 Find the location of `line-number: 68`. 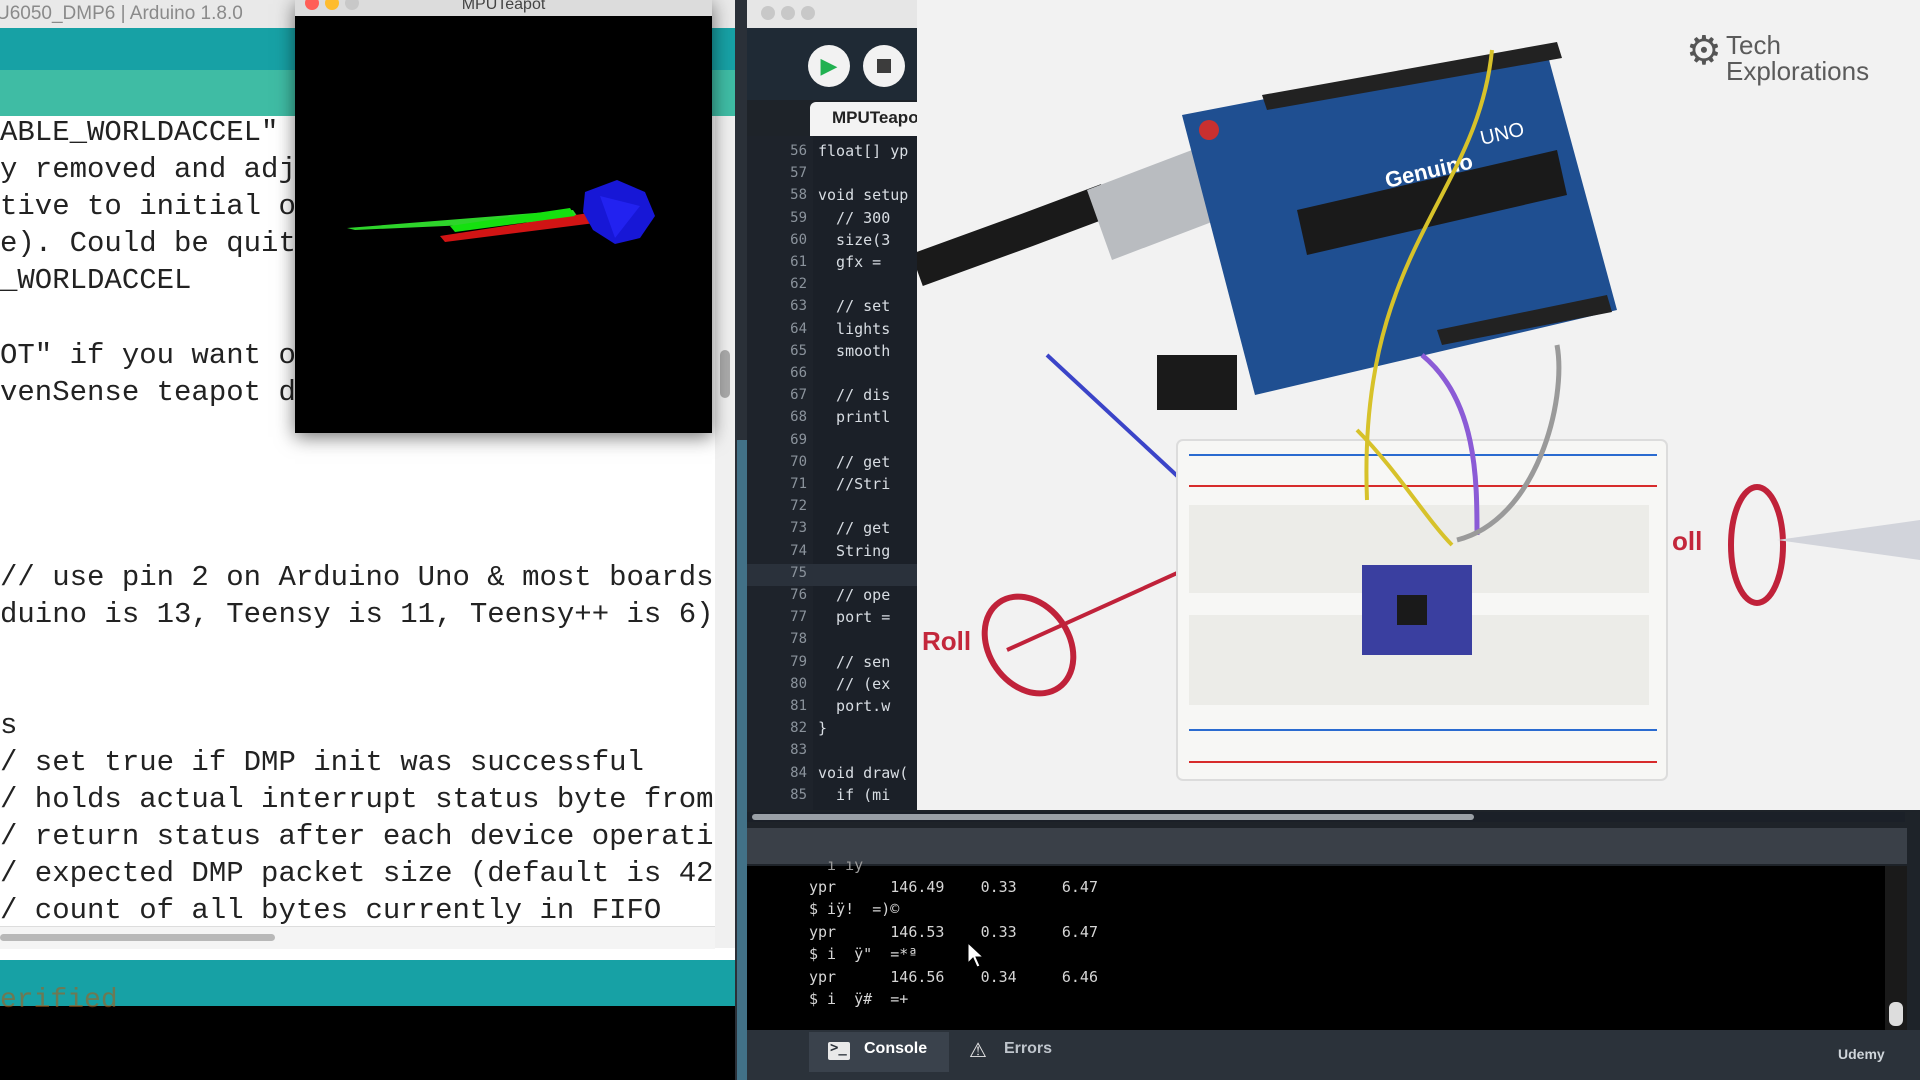

line-number: 68 is located at coordinates (798, 417).